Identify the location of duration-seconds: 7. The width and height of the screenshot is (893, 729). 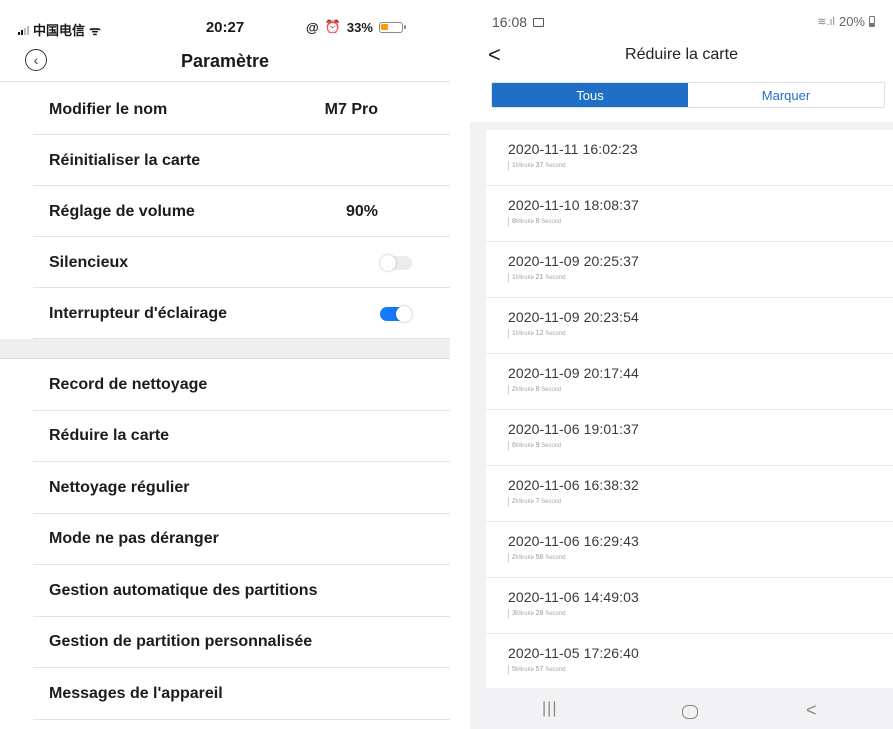
(537, 501).